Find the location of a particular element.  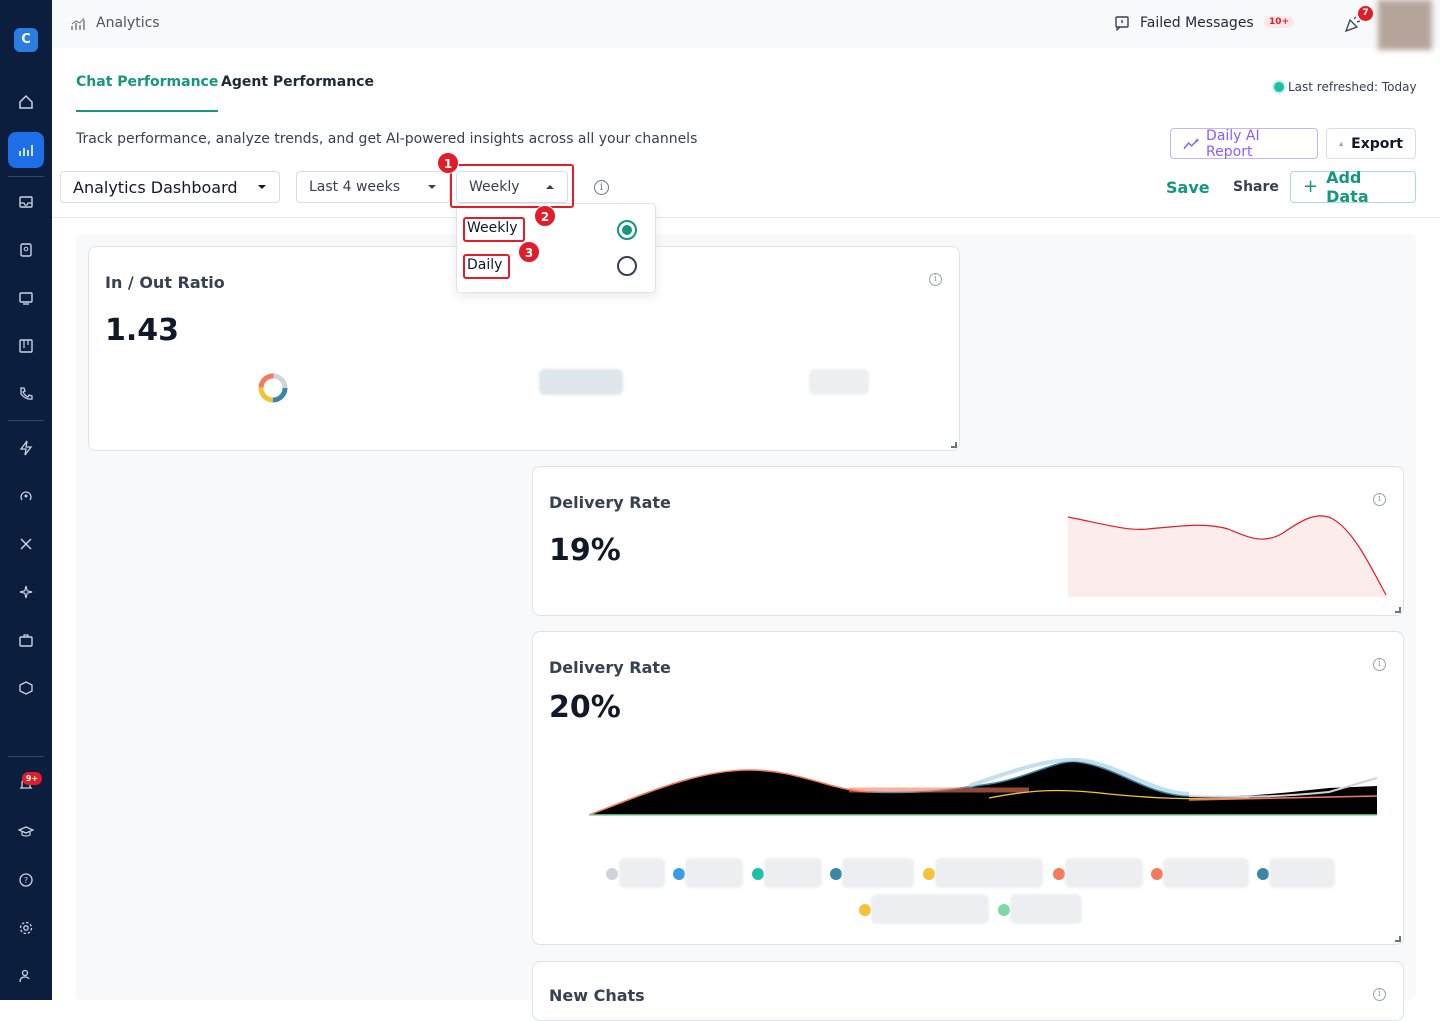

dashboard-selector: Analytics Dashboard is located at coordinates (170, 187).